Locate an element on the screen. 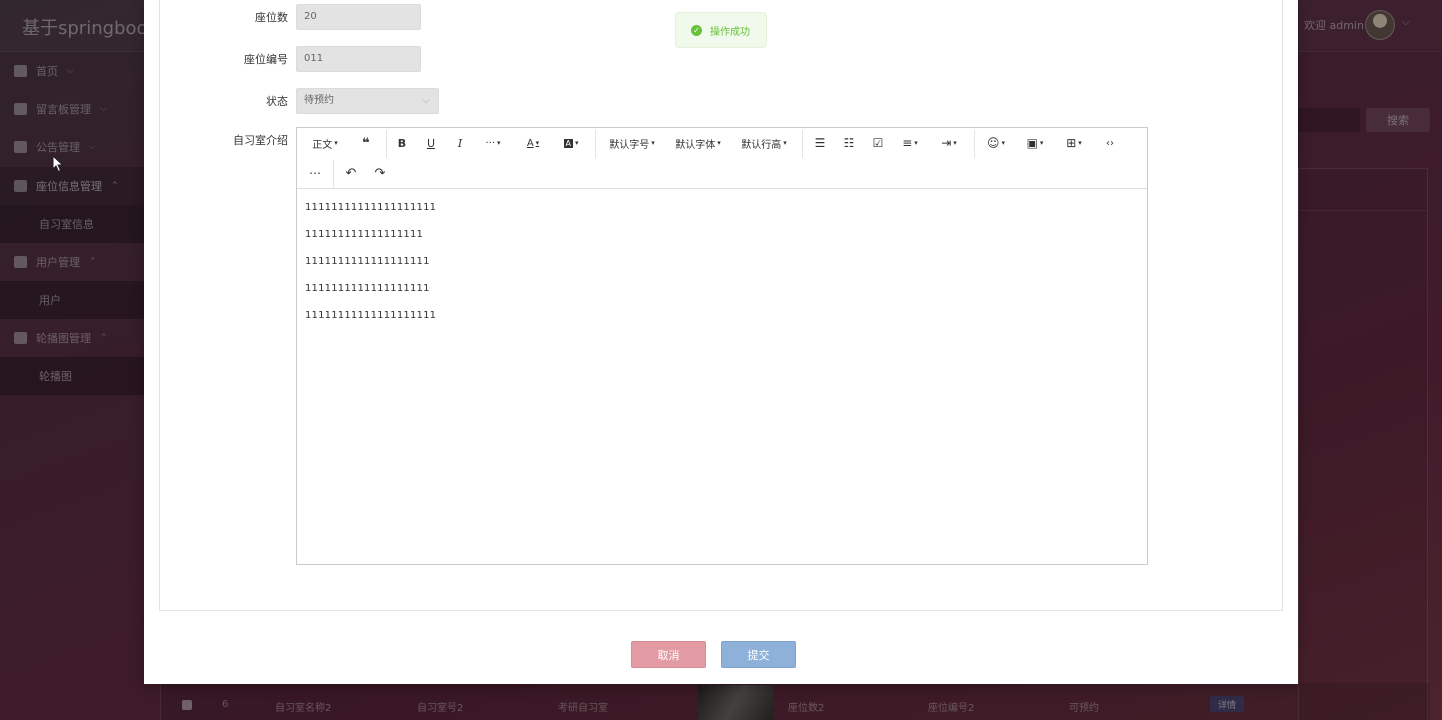 This screenshot has height=720, width=1442. toast-message: 操作成功 is located at coordinates (730, 32).